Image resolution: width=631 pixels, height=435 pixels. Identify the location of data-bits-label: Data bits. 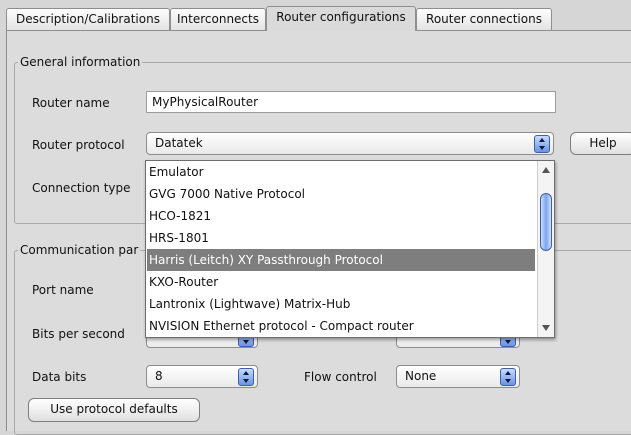
(59, 377).